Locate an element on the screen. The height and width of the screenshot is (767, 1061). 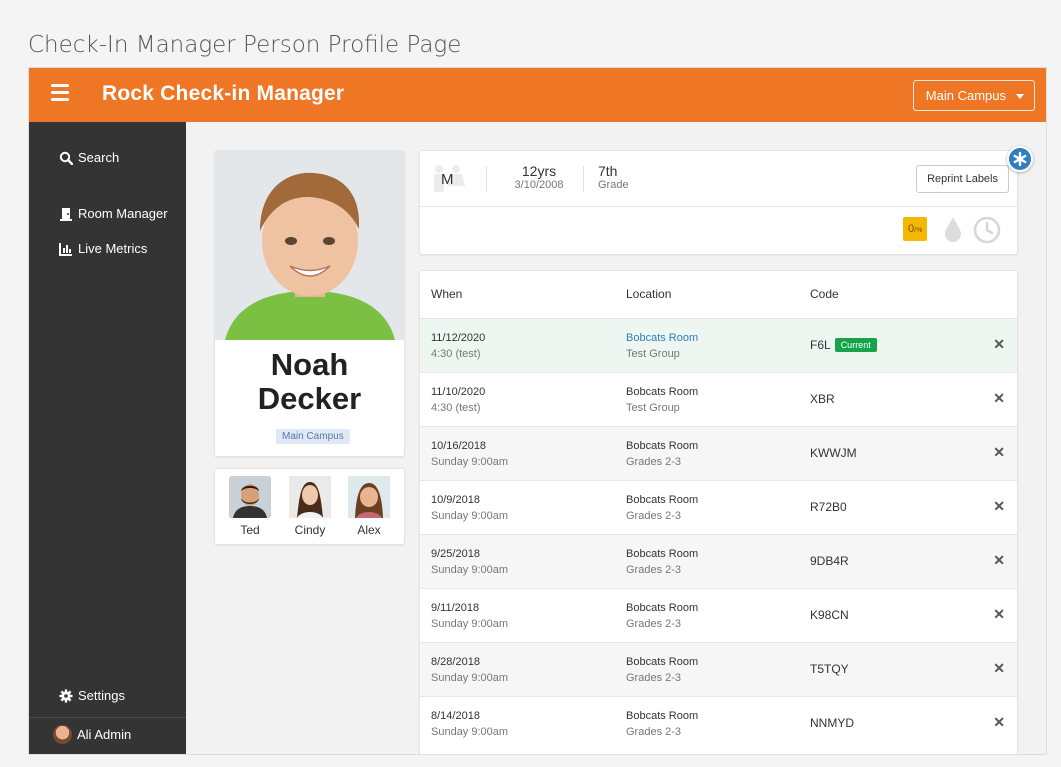
security-code: R72B0 is located at coordinates (828, 507).